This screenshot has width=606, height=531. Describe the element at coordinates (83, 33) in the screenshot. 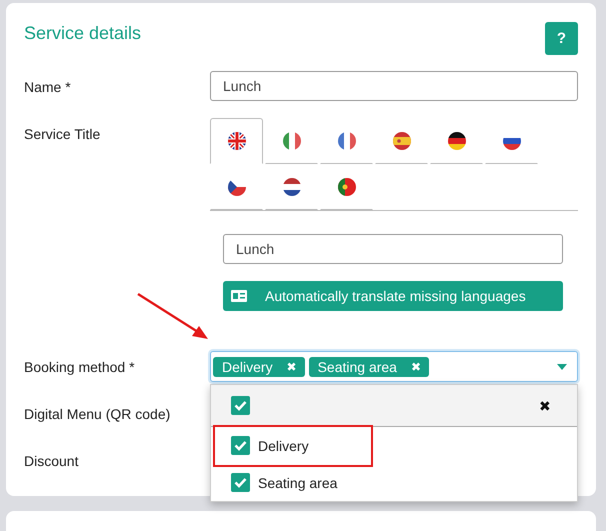

I see `card-title: Service details` at that location.